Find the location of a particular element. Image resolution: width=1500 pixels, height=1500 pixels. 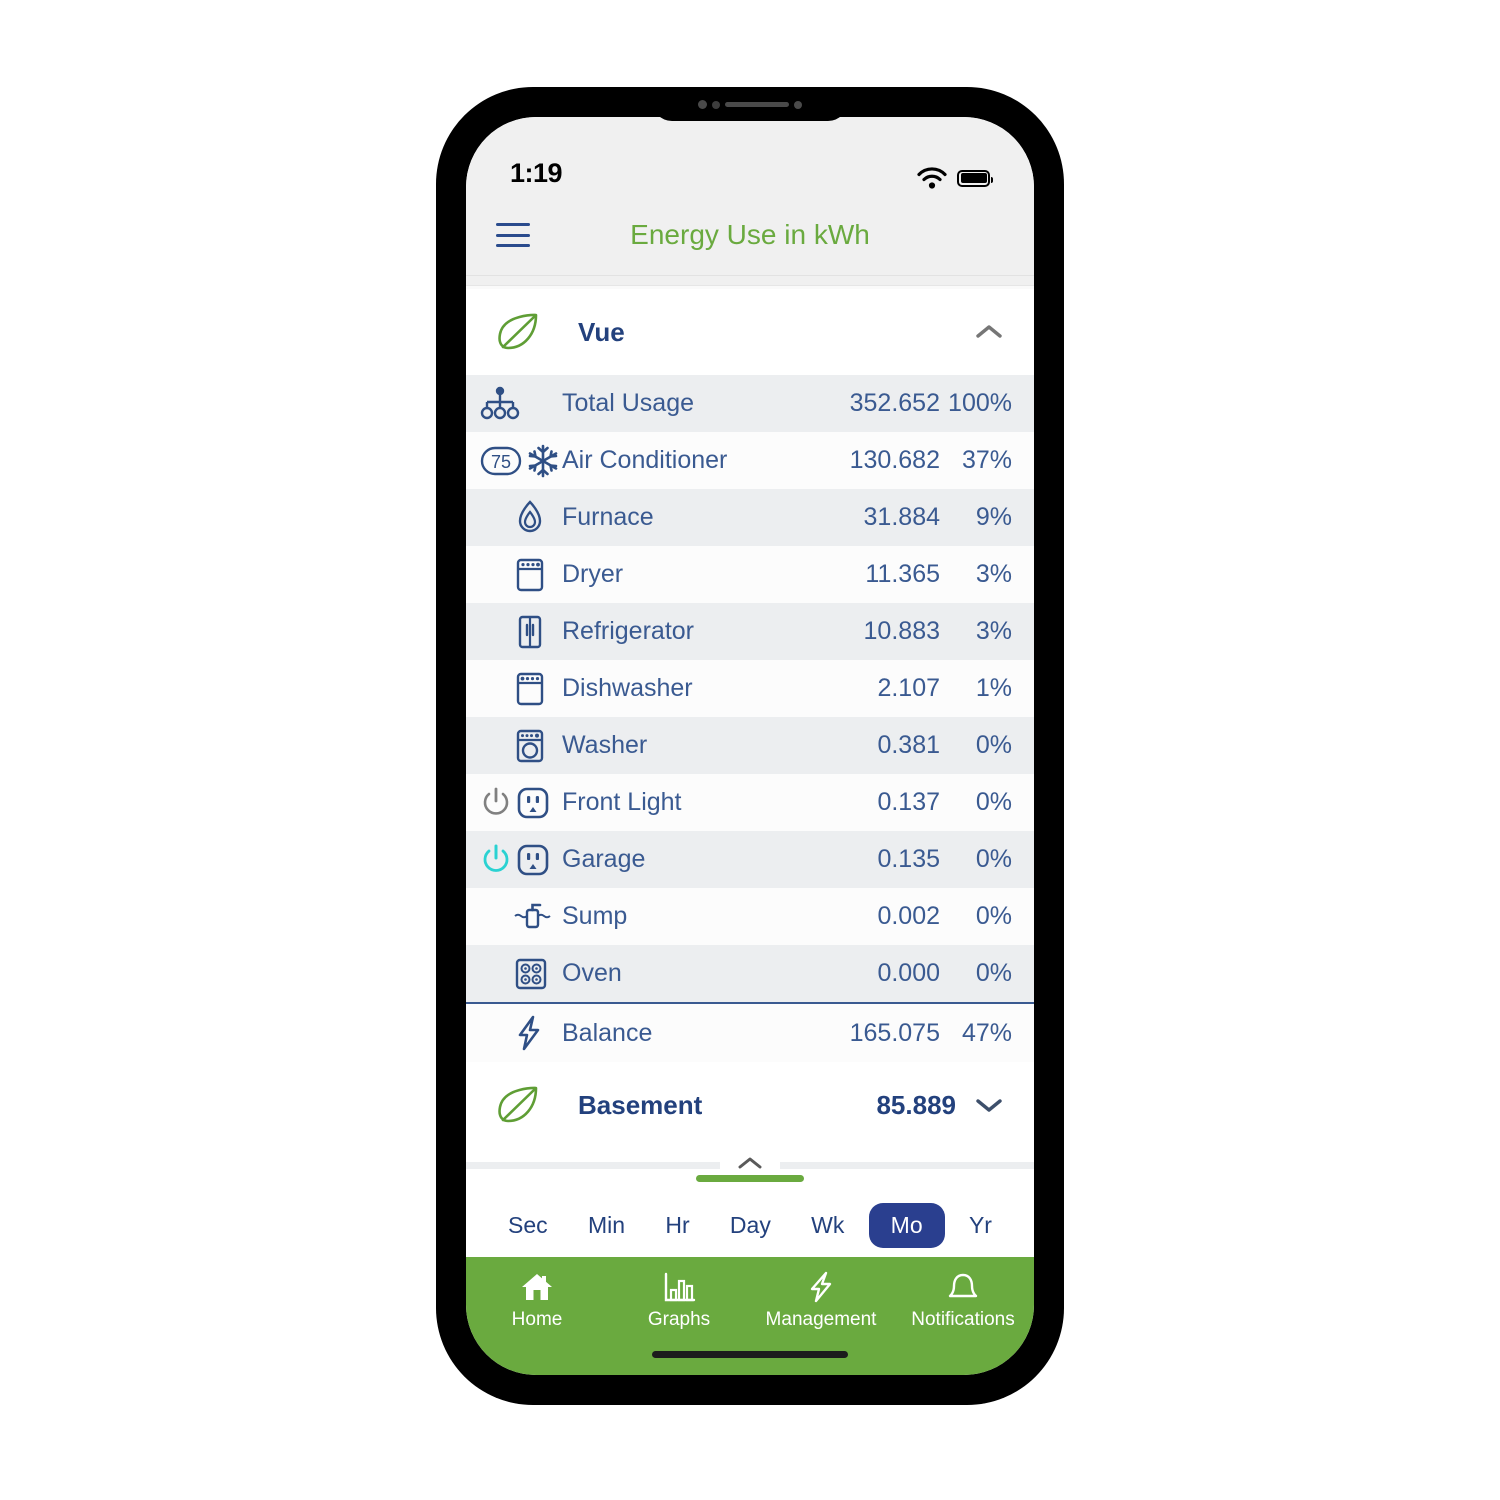

time-option-day: Day is located at coordinates (750, 1225).